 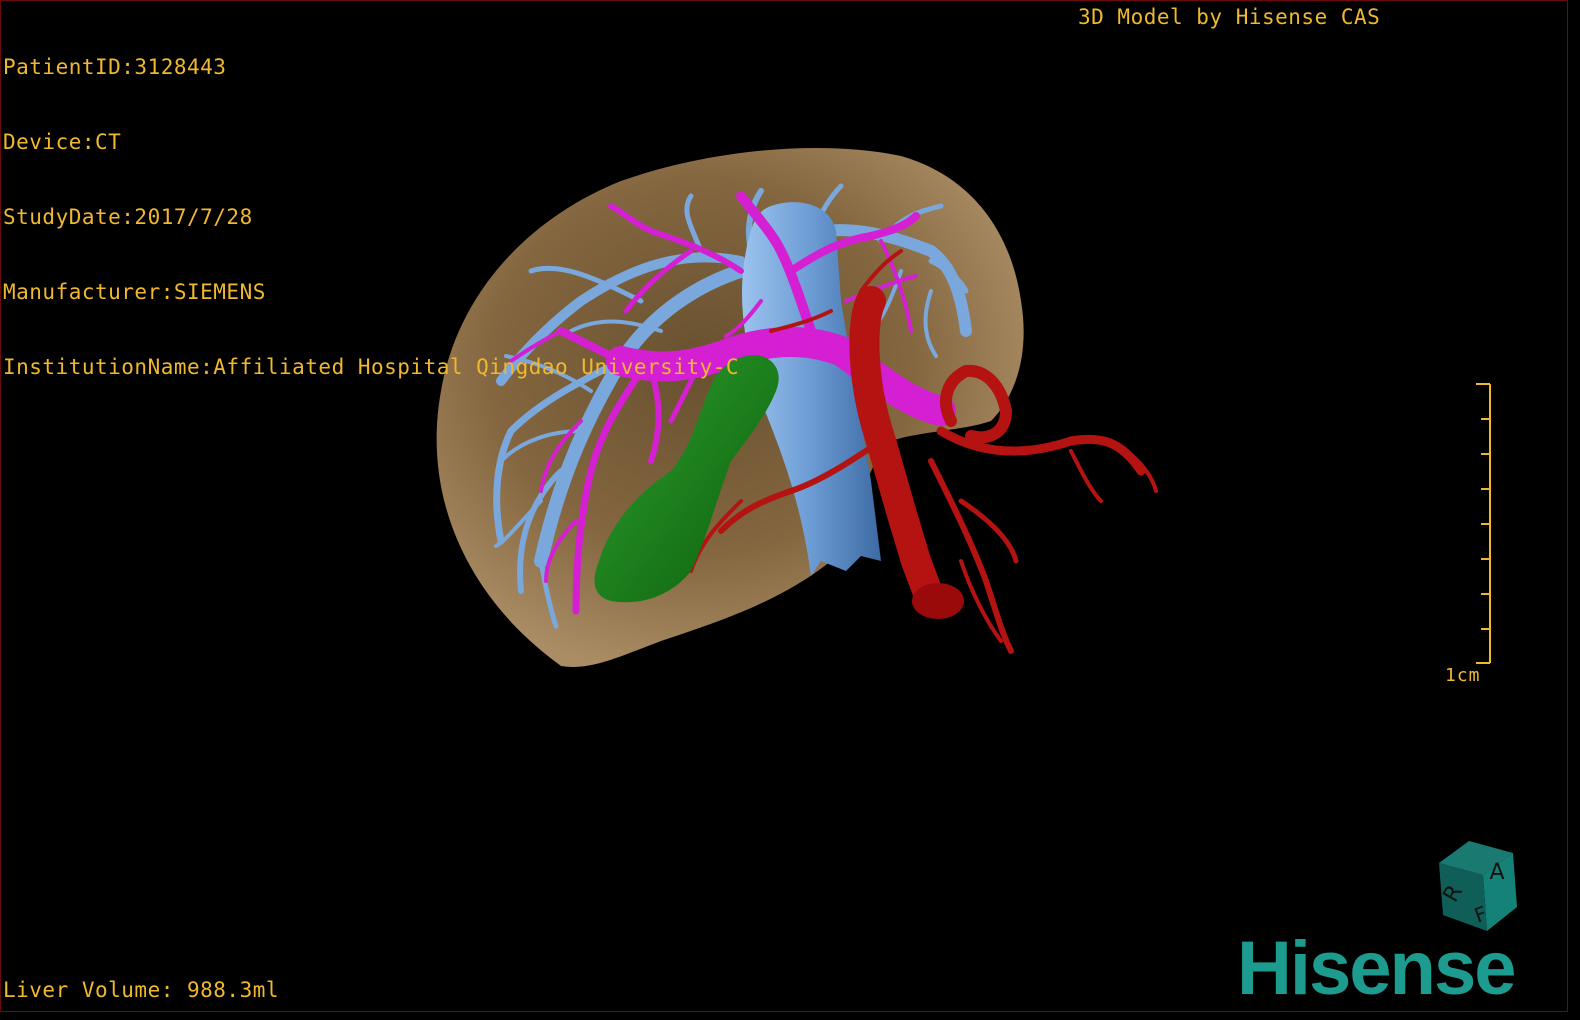 What do you see at coordinates (938, 601) in the screenshot?
I see `aorta-cap` at bounding box center [938, 601].